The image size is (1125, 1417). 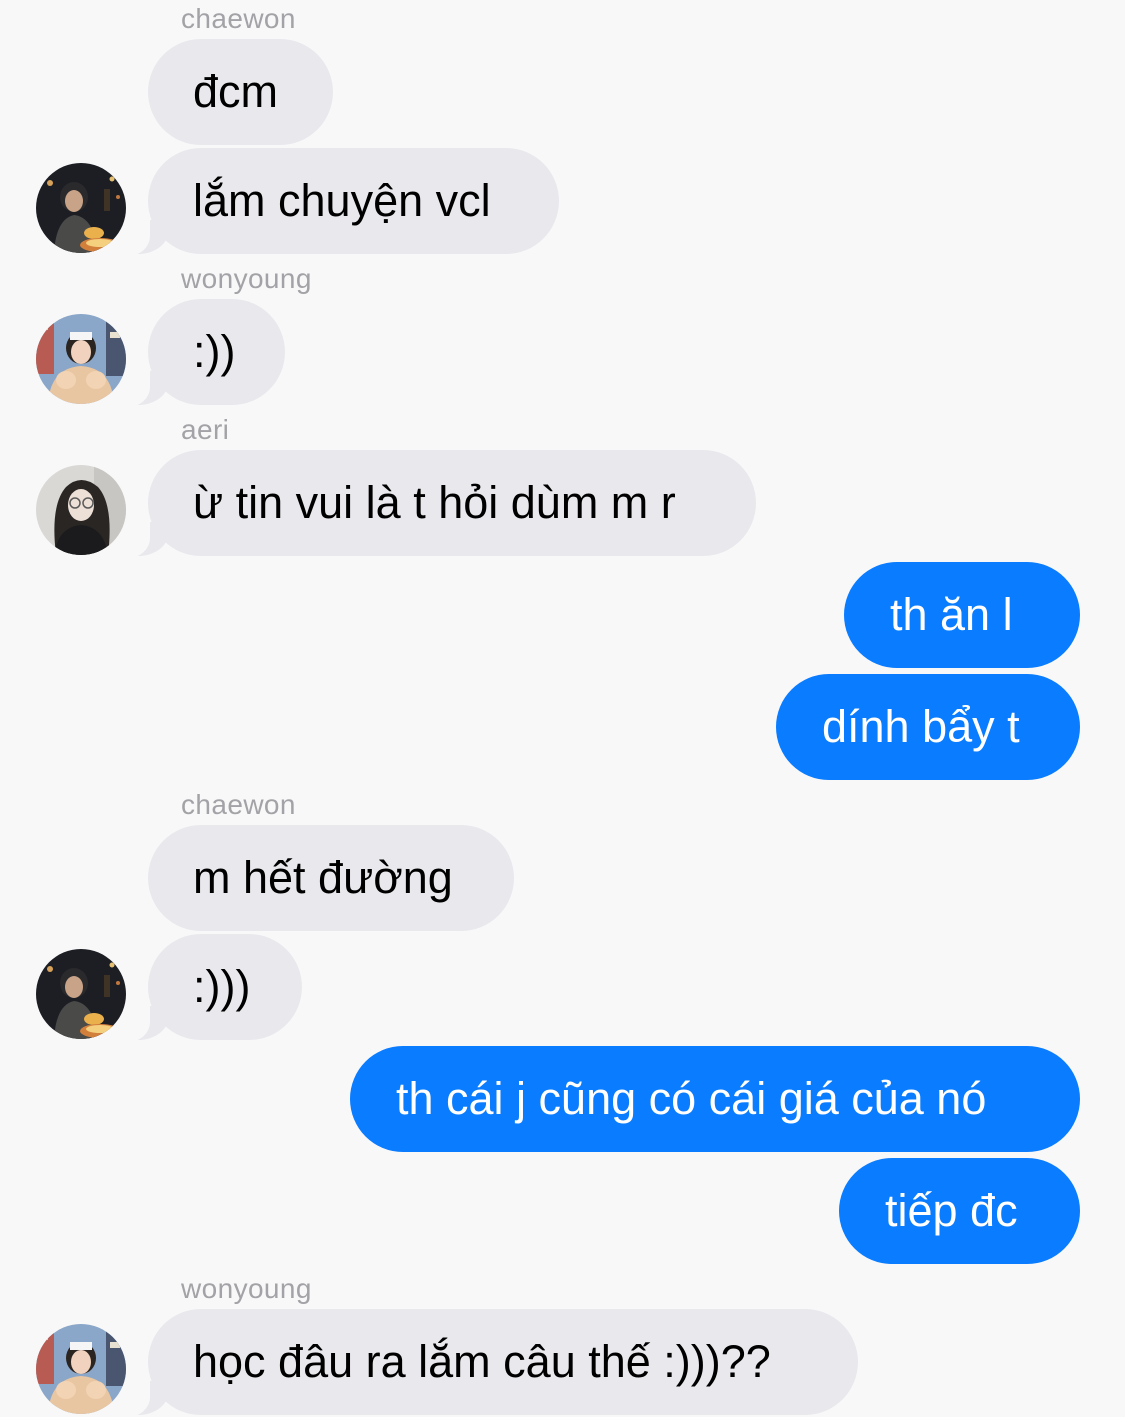 What do you see at coordinates (959, 1211) in the screenshot?
I see `outgoing-message-bubble: tiếp đc` at bounding box center [959, 1211].